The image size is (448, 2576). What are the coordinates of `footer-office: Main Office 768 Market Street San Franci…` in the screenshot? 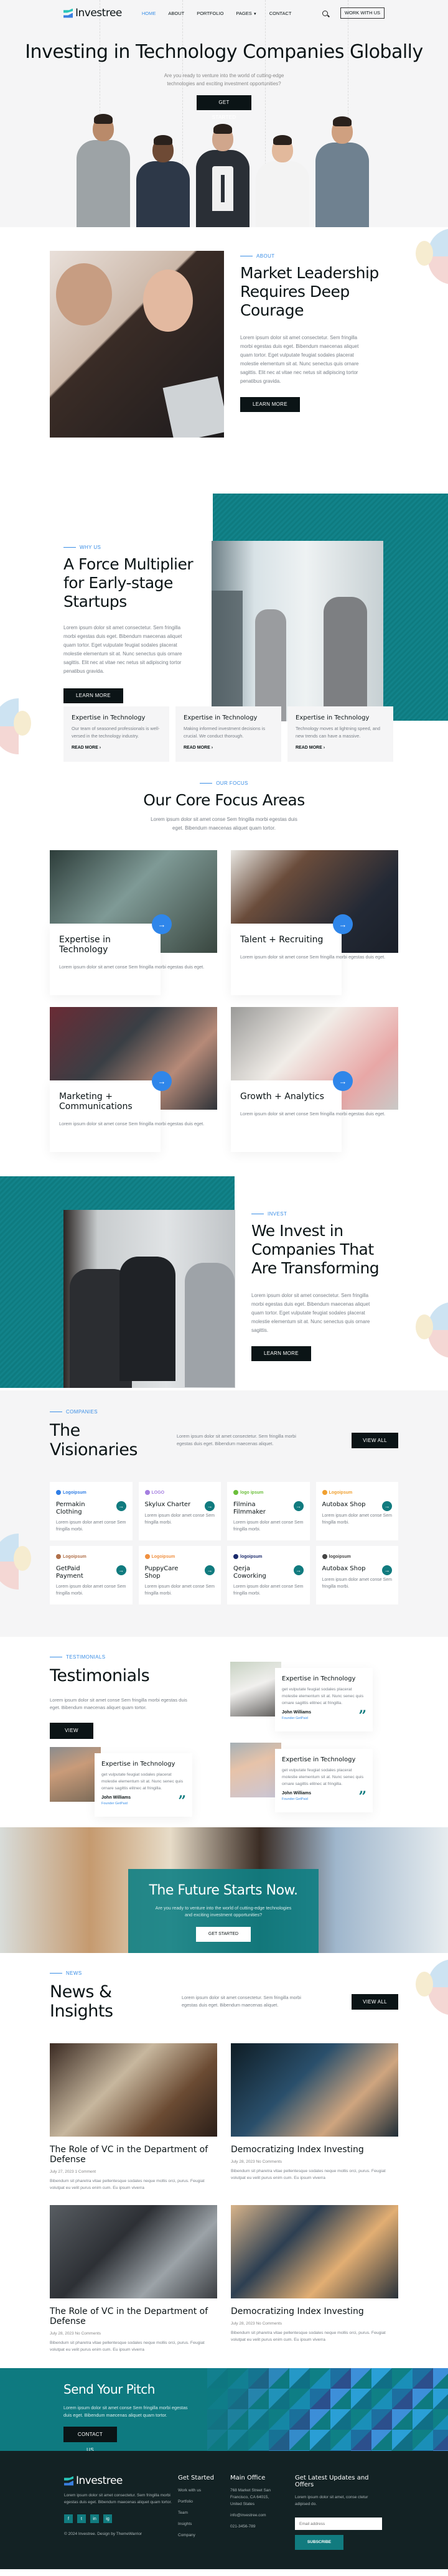 It's located at (262, 2512).